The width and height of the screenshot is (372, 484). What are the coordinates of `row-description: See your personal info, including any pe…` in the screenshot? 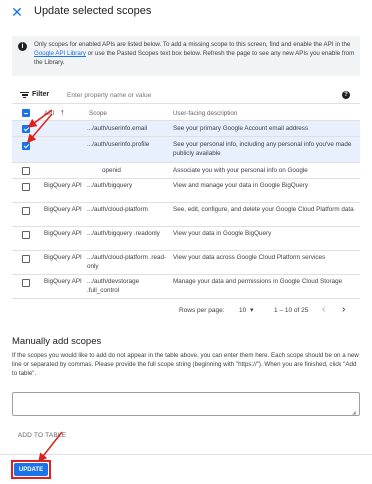 It's located at (262, 149).